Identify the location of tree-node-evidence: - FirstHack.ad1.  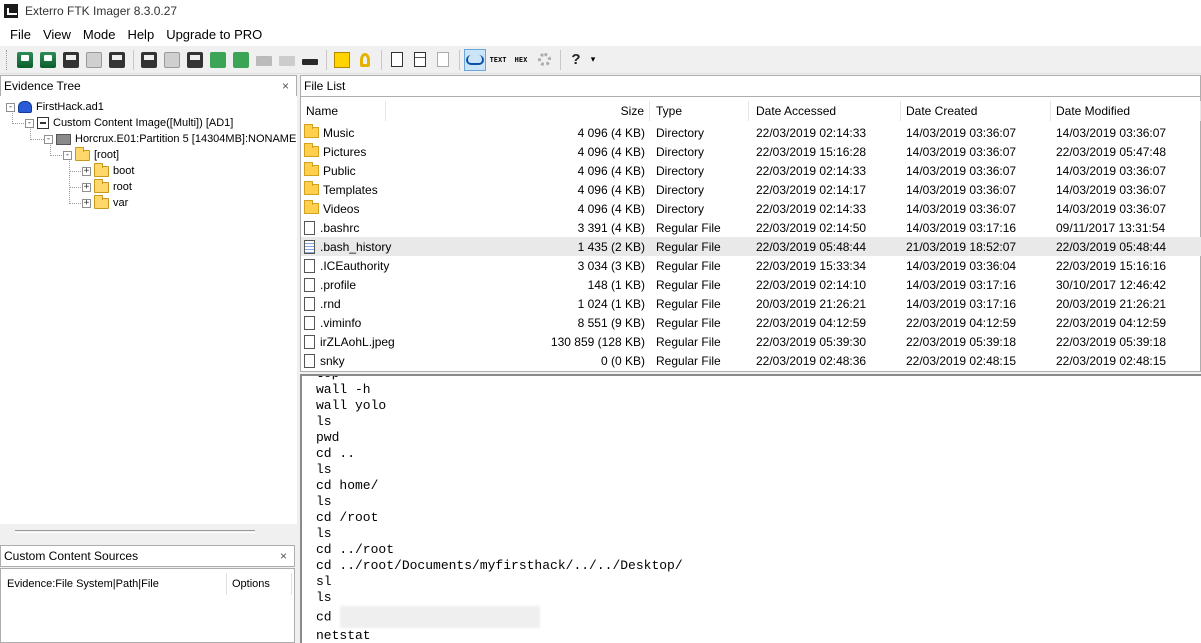
(55, 107).